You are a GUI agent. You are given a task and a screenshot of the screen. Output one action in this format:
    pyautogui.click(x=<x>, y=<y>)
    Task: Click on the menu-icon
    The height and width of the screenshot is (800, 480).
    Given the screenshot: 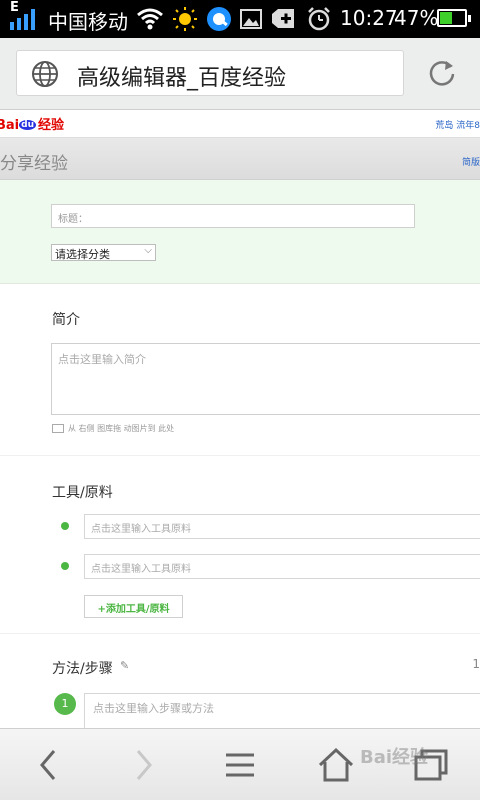 What is the action you would take?
    pyautogui.click(x=240, y=765)
    